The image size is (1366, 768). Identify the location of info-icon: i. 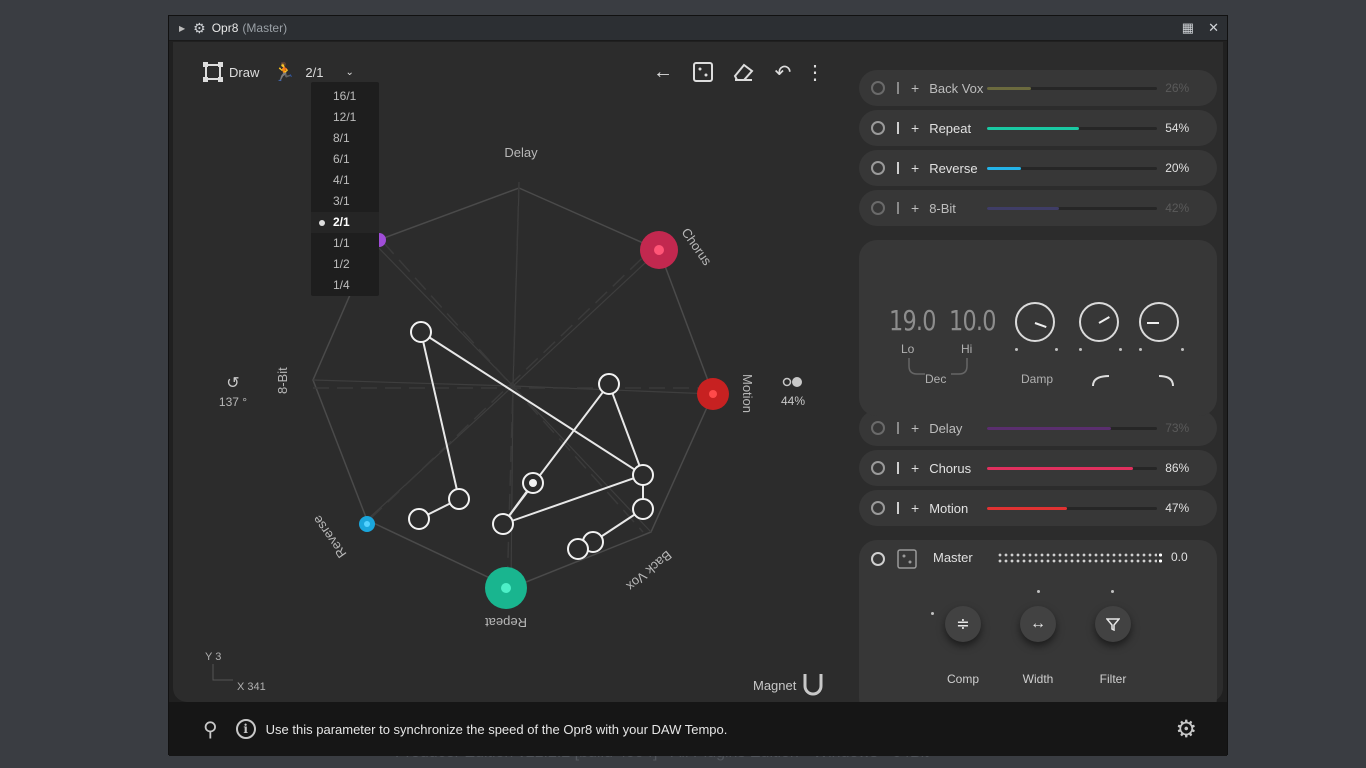
(245, 729).